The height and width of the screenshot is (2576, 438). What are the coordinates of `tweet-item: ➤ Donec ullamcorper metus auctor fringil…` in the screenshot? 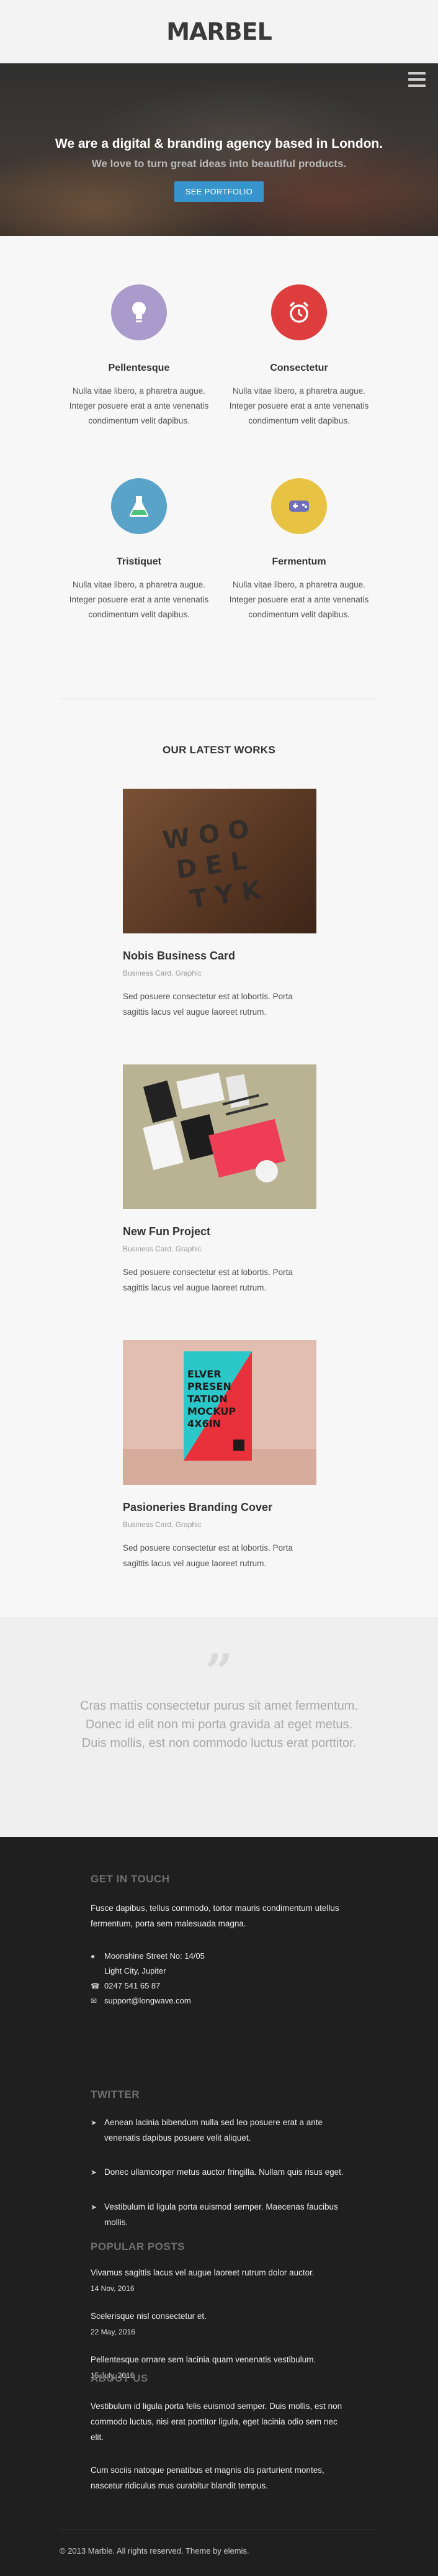 It's located at (218, 2172).